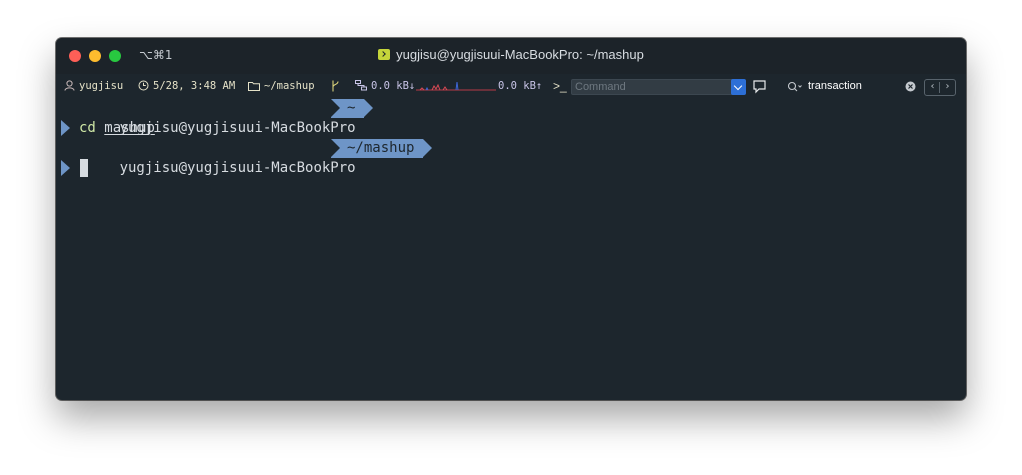  Describe the element at coordinates (393, 86) in the screenshot. I see `net-down-label: 0.0 kB↓` at that location.